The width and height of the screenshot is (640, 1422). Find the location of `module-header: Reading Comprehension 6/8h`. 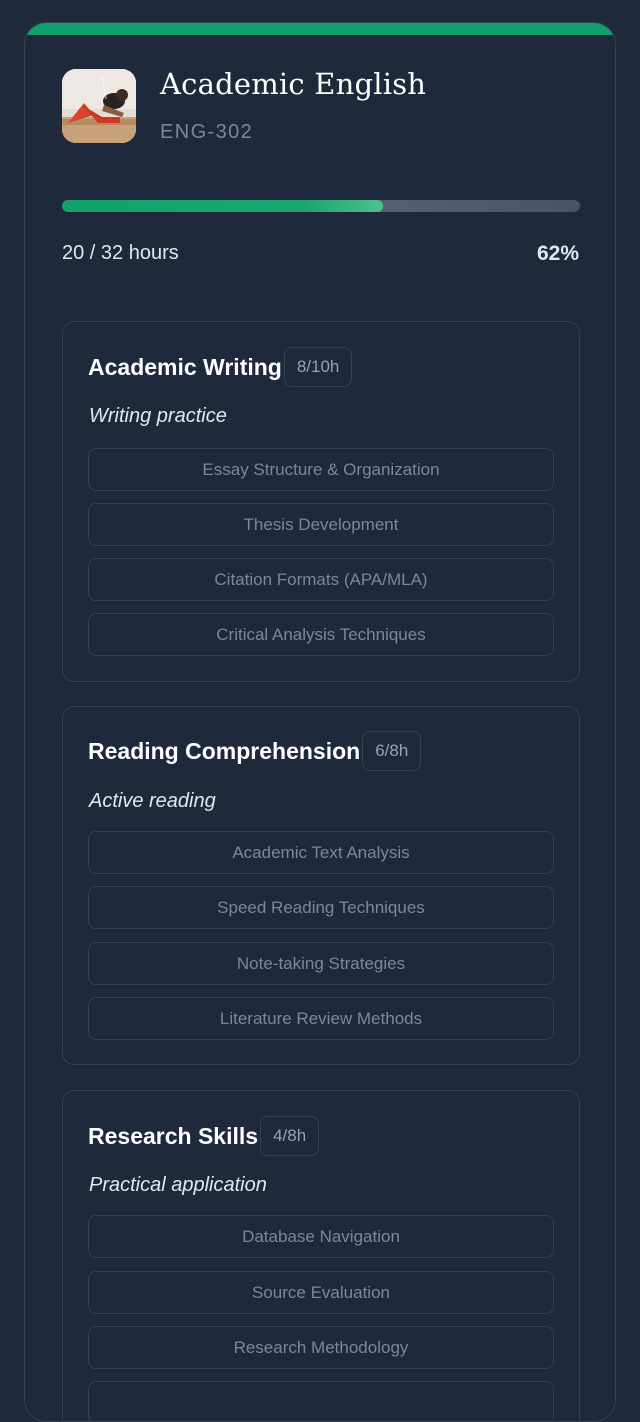

module-header: Reading Comprehension 6/8h is located at coordinates (255, 751).